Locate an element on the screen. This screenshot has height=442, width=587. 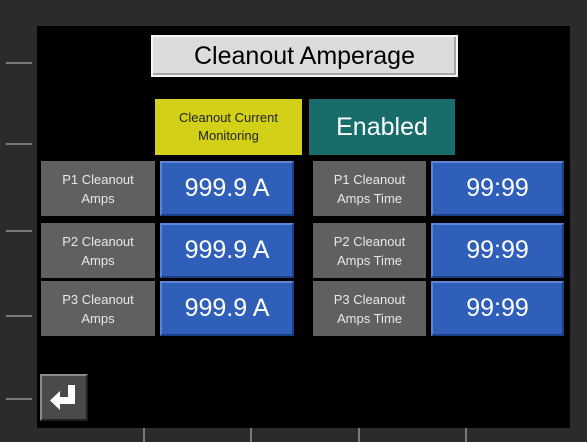
p2-amps-time-label: P2 Cleanout Amps Time is located at coordinates (369, 250).